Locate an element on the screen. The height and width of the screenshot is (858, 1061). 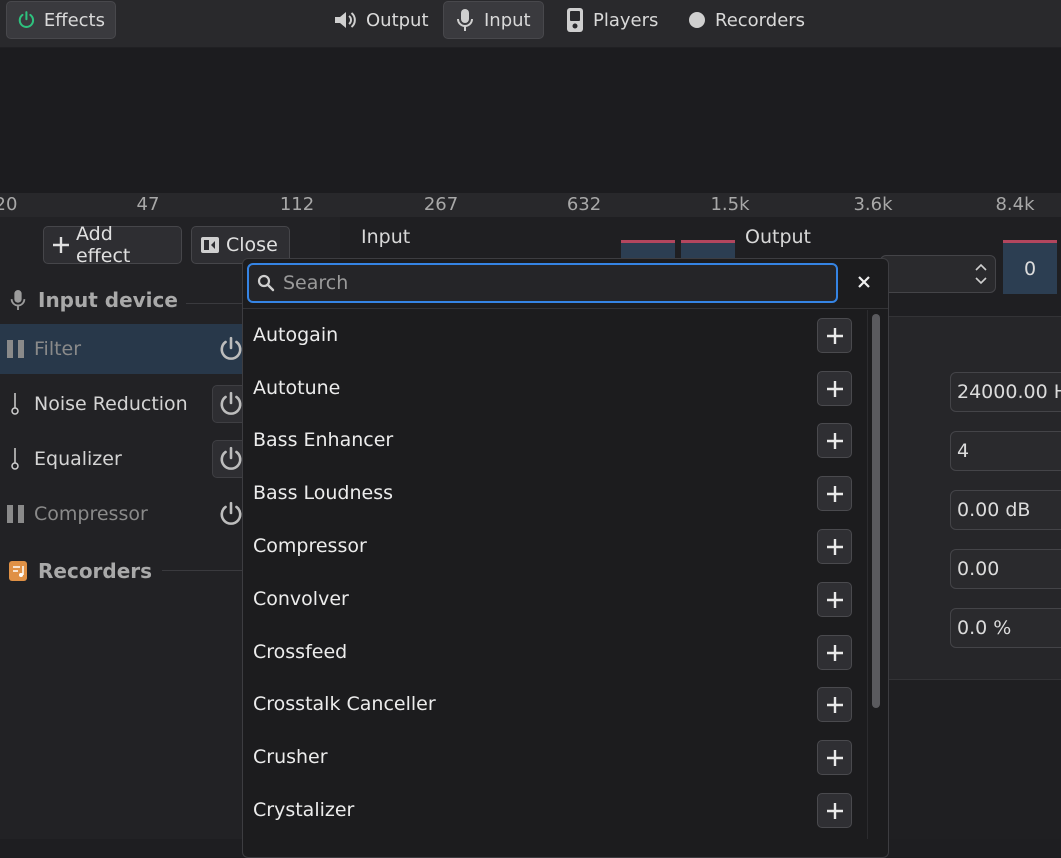
list-item: Crossfeed is located at coordinates (553, 652).